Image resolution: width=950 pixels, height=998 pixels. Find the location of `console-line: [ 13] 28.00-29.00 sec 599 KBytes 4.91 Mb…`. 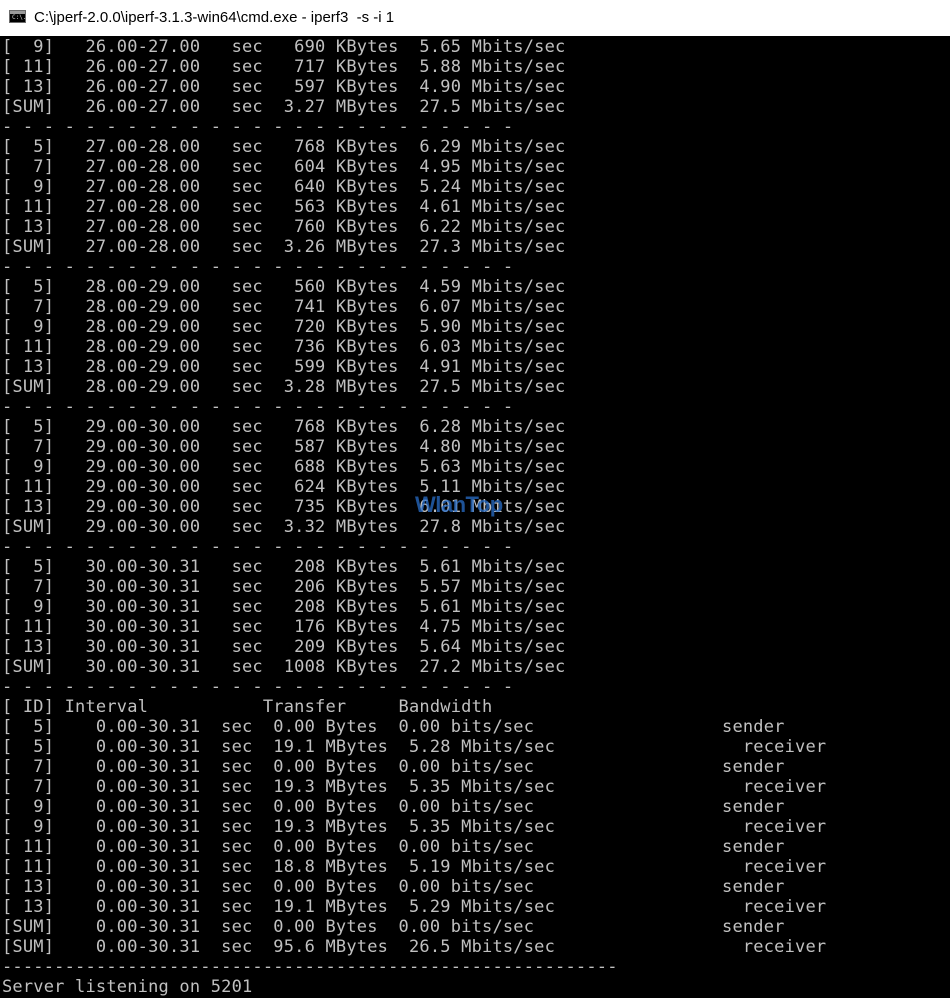

console-line: [ 13] 28.00-29.00 sec 599 KBytes 4.91 Mb… is located at coordinates (284, 367).